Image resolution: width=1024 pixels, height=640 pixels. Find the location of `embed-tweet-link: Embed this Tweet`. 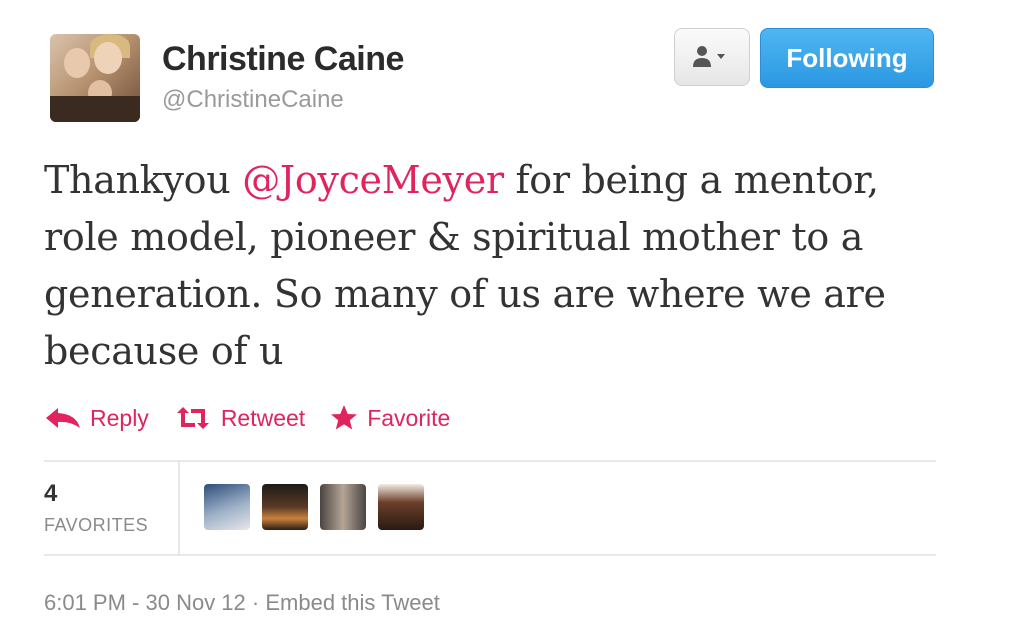

embed-tweet-link: Embed this Tweet is located at coordinates (352, 602).